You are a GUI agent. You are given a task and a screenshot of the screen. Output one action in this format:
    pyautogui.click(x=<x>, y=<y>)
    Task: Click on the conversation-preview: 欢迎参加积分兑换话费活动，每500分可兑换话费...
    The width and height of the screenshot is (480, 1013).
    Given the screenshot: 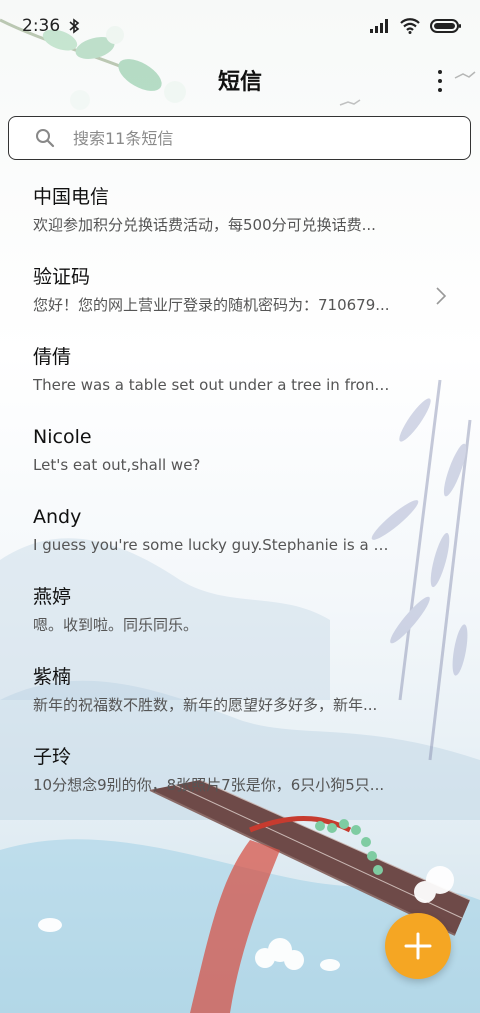 What is the action you would take?
    pyautogui.click(x=204, y=225)
    